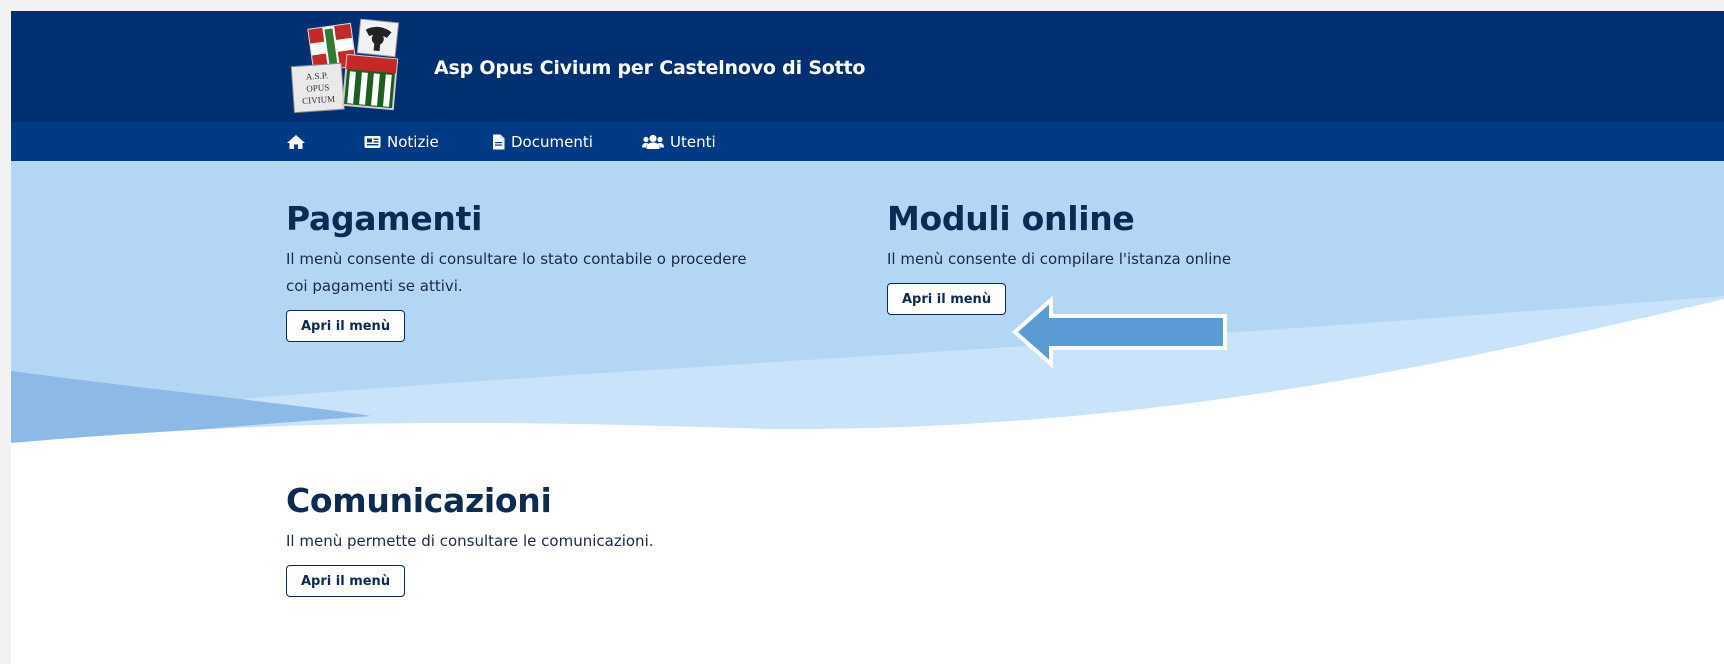 The width and height of the screenshot is (1724, 664). I want to click on nav-utenti-label: Utenti, so click(693, 141).